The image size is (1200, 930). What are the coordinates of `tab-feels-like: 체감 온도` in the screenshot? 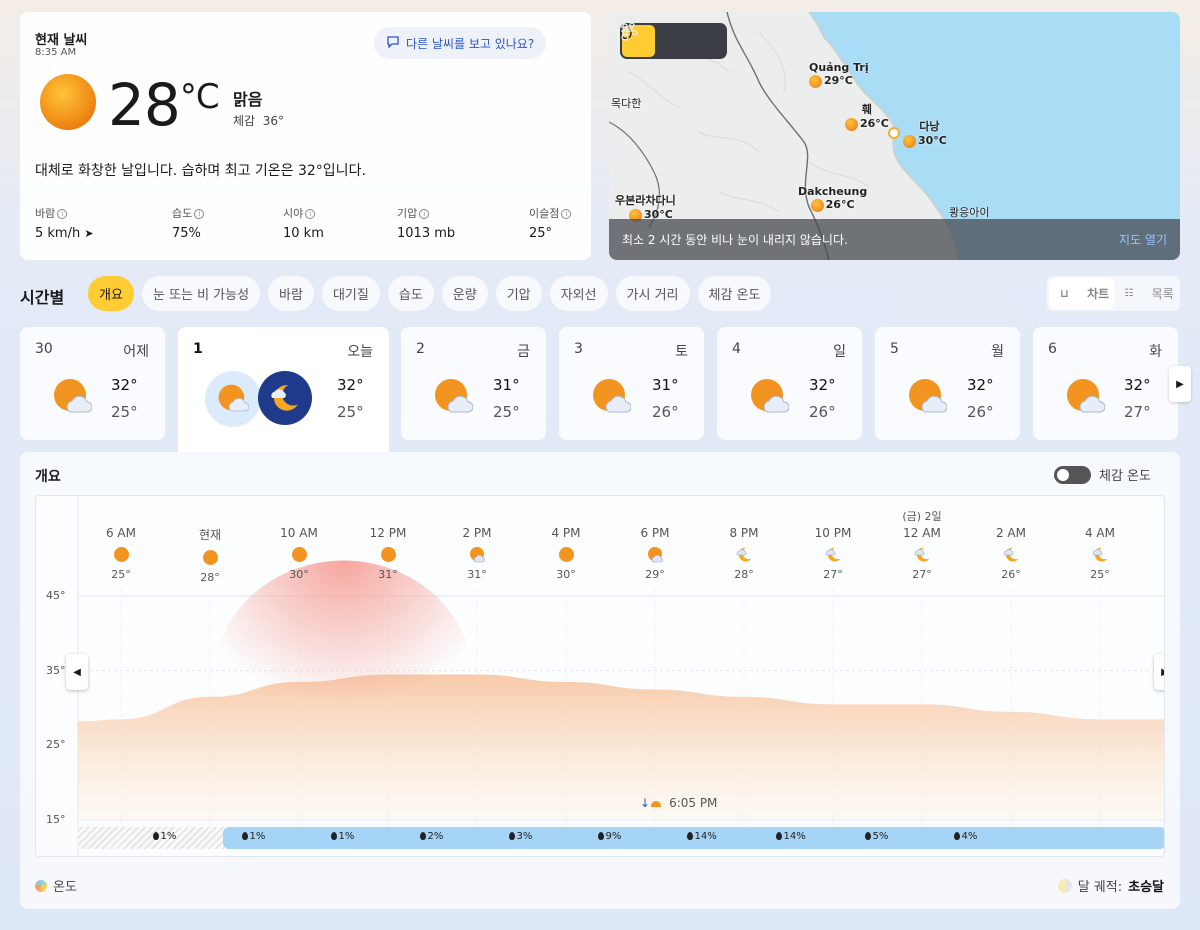 It's located at (734, 293).